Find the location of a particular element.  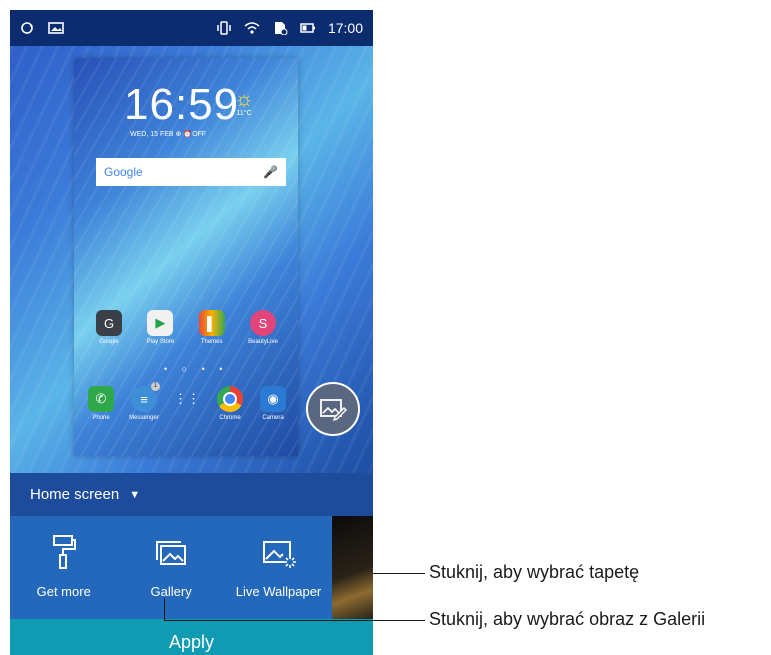

app-drawer: ⋮⋮ is located at coordinates (187, 403).